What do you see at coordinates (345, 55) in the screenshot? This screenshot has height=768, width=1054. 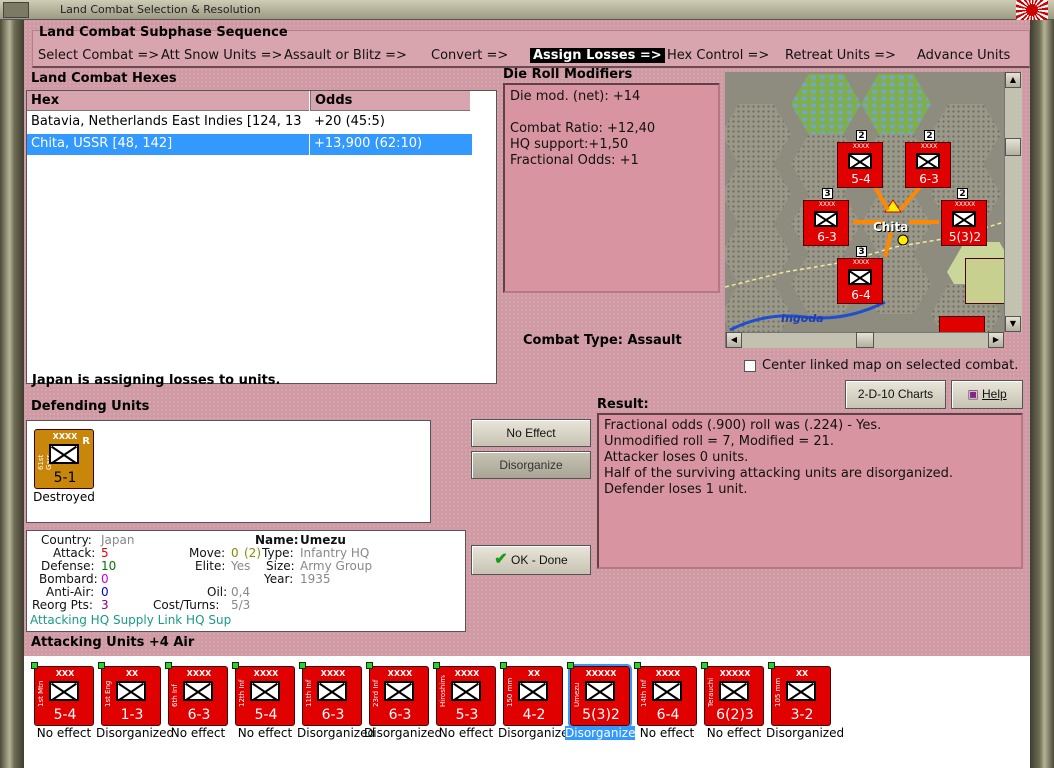 I see `step-assault-or-blitz: Assault or Blitz =>` at bounding box center [345, 55].